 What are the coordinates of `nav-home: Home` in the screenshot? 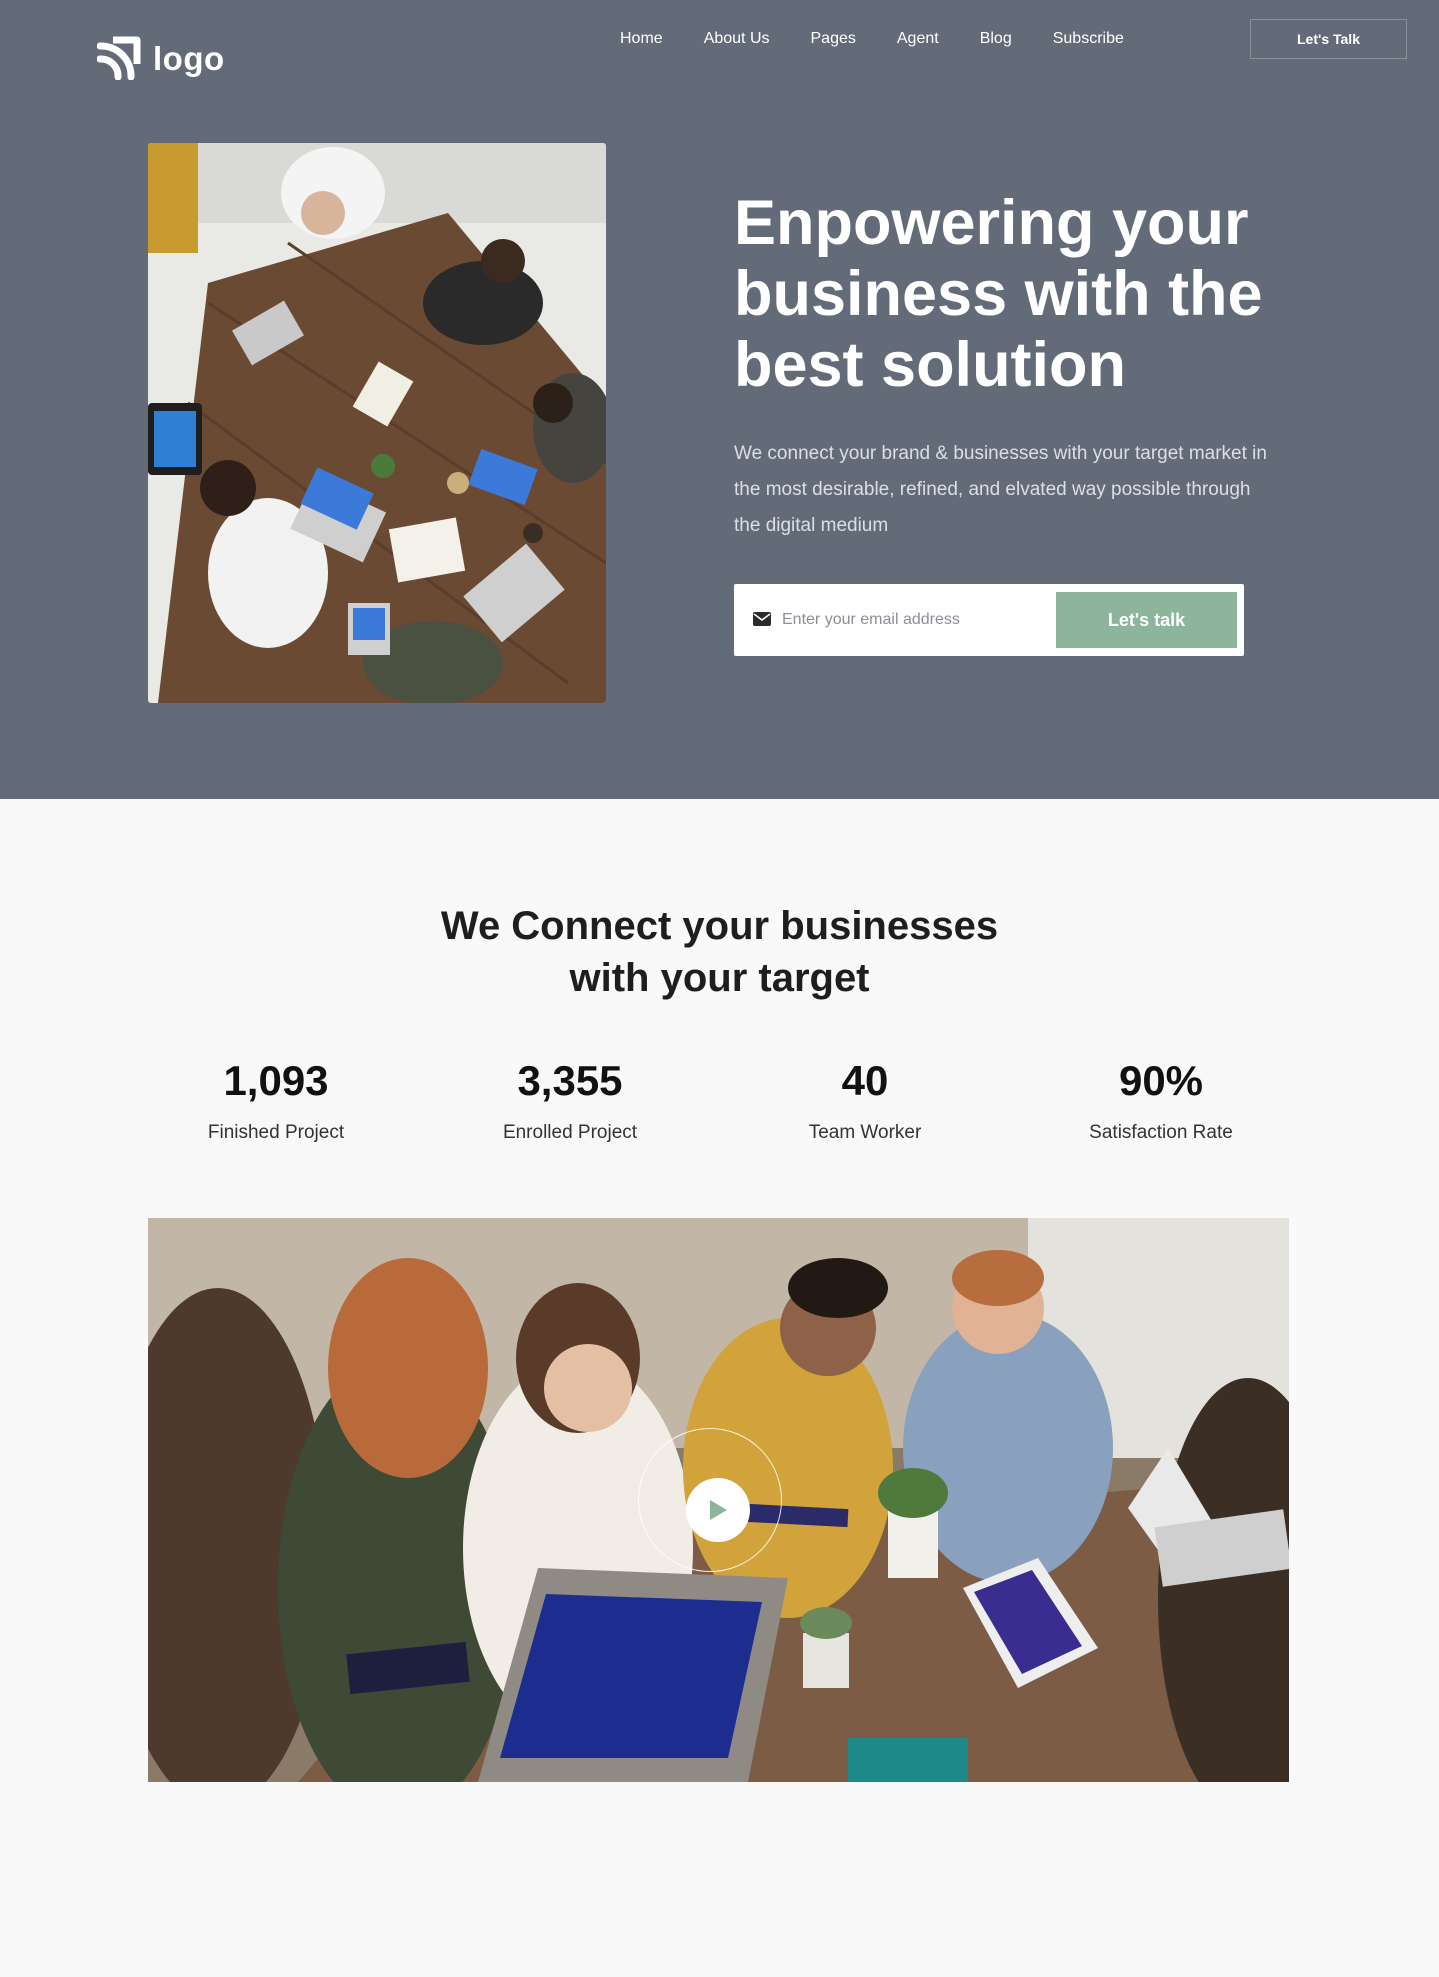 It's located at (641, 39).